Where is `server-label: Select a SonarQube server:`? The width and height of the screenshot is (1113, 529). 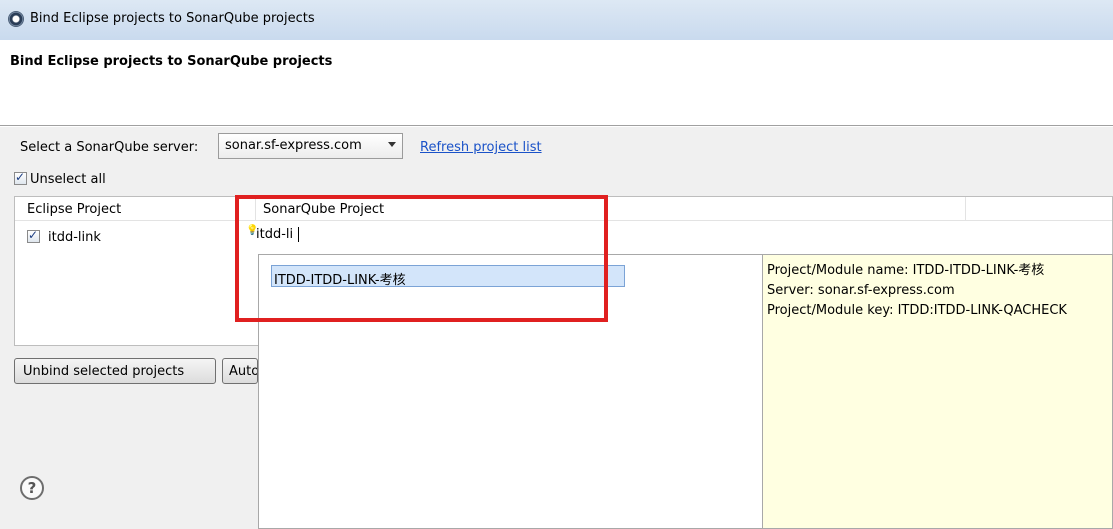
server-label: Select a SonarQube server: is located at coordinates (109, 147).